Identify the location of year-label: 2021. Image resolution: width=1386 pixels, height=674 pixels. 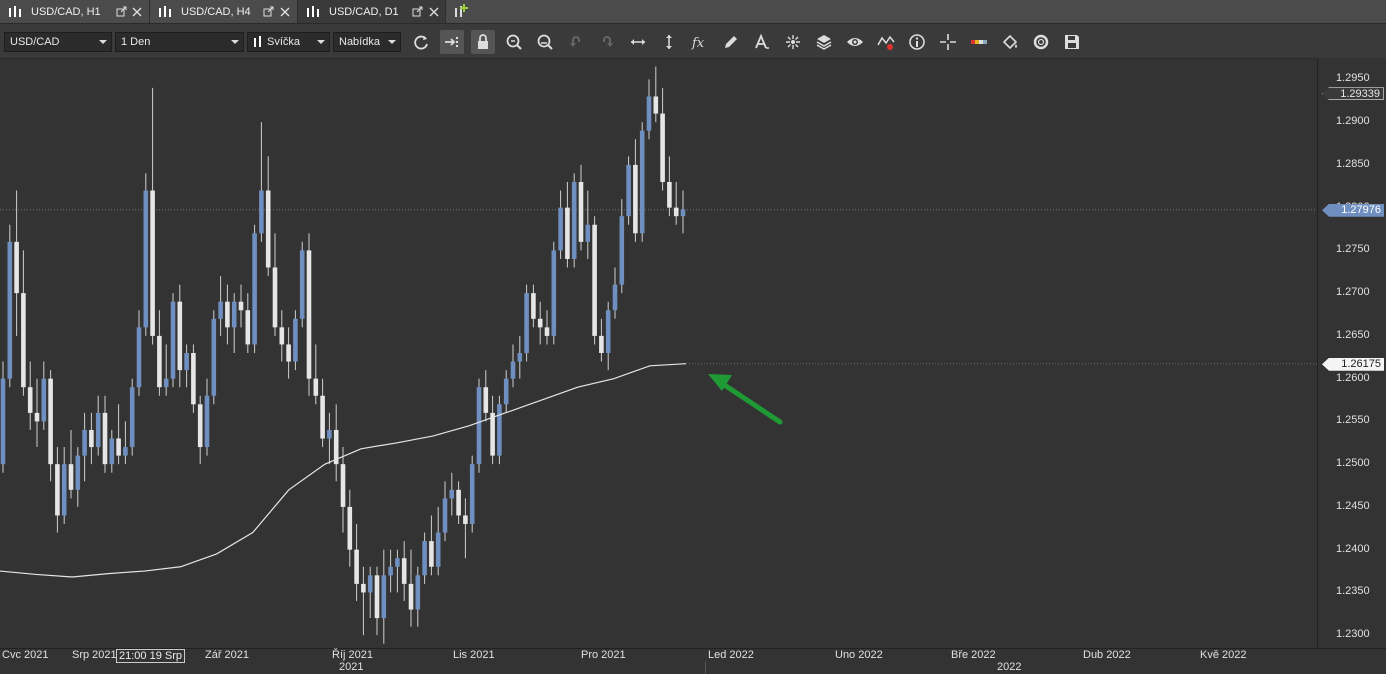
(351, 667).